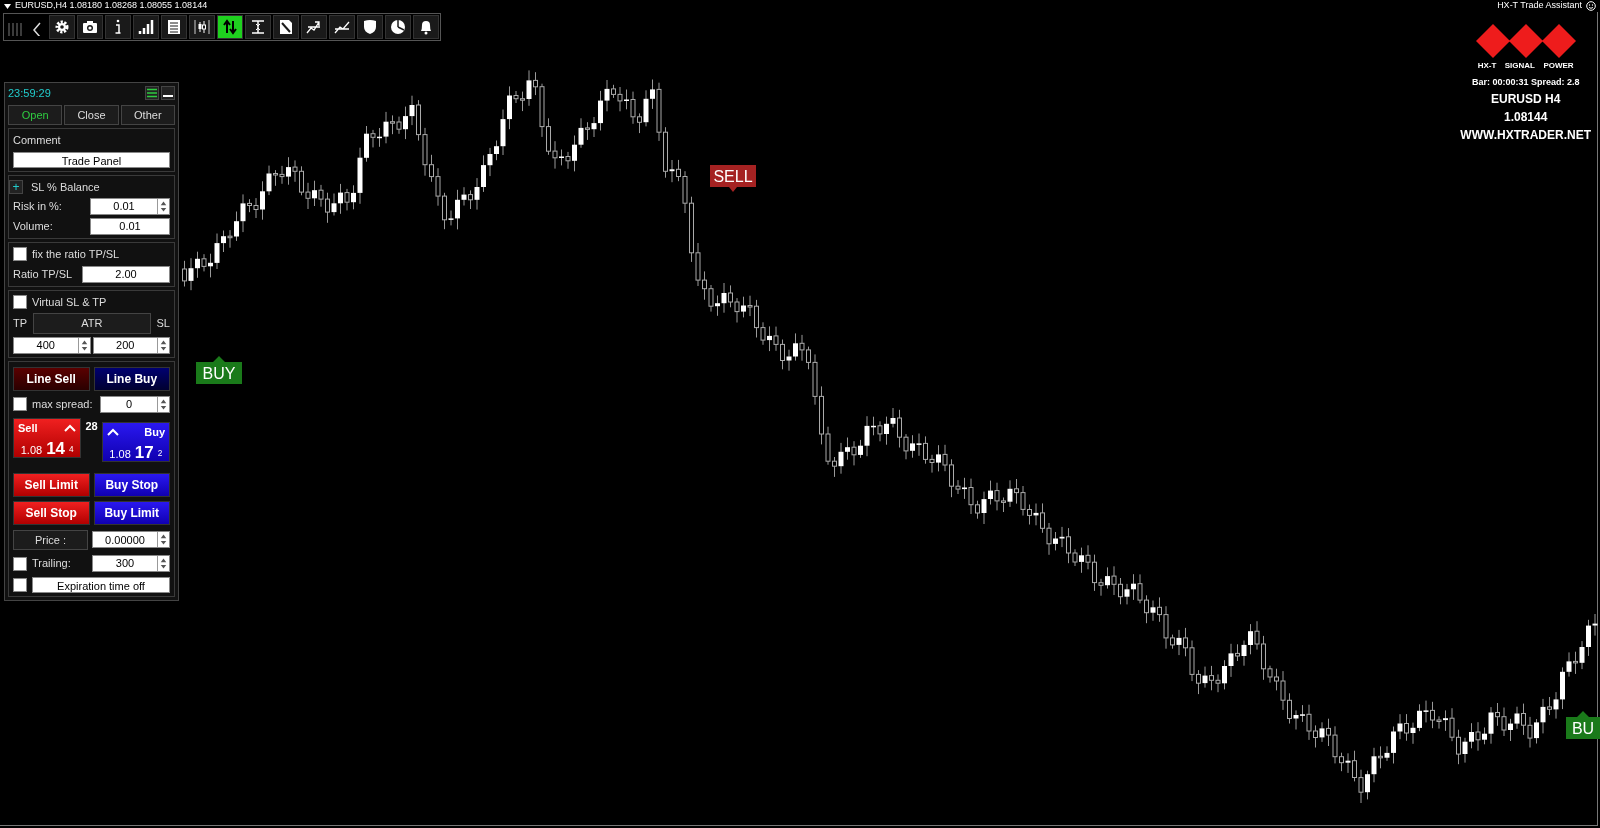 The width and height of the screenshot is (1600, 828). Describe the element at coordinates (1525, 117) in the screenshot. I see `price-label: 1.08144` at that location.